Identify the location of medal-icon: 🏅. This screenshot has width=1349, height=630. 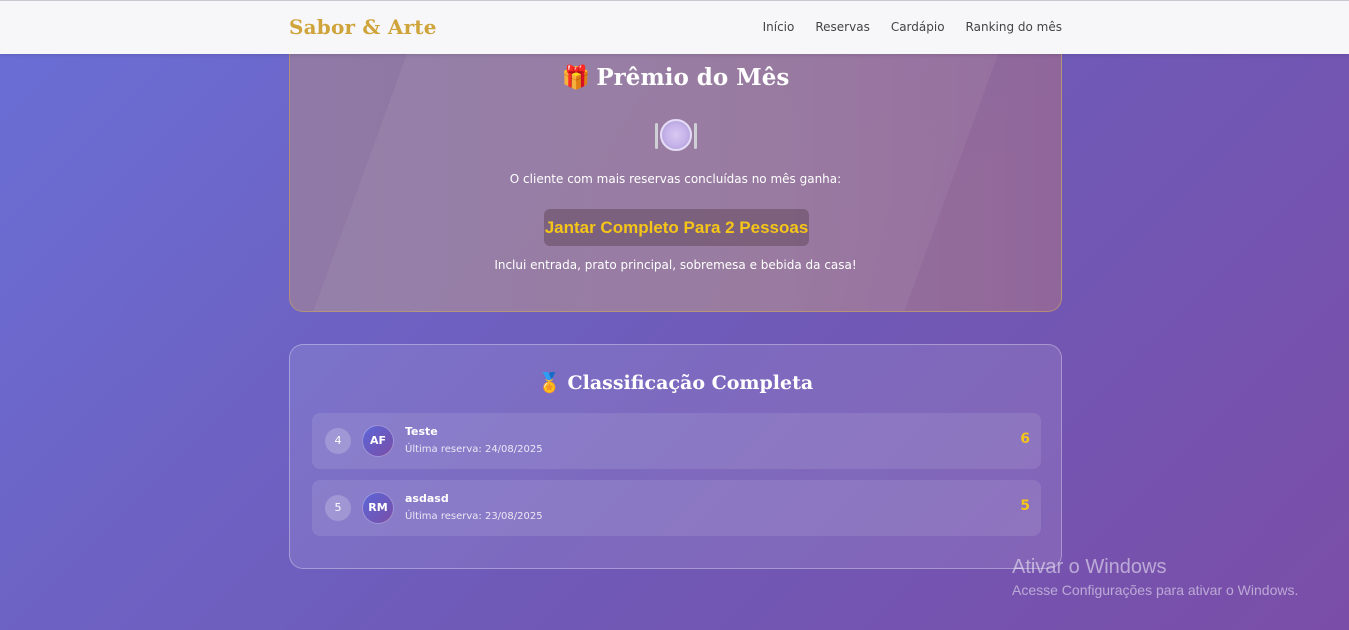
(549, 383).